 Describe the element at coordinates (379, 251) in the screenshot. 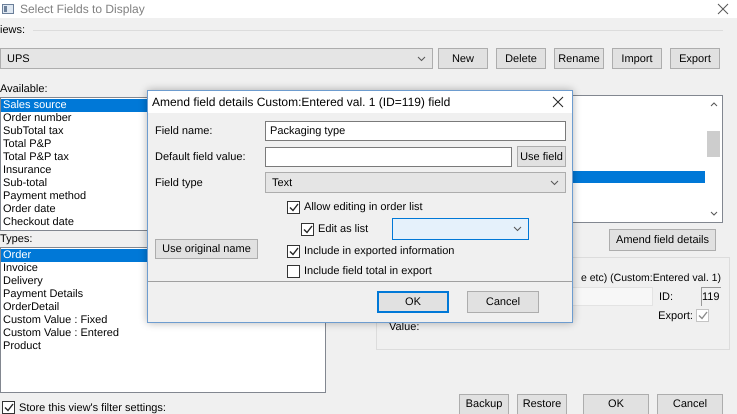

I see `checkbox-label: Include in exported information` at that location.